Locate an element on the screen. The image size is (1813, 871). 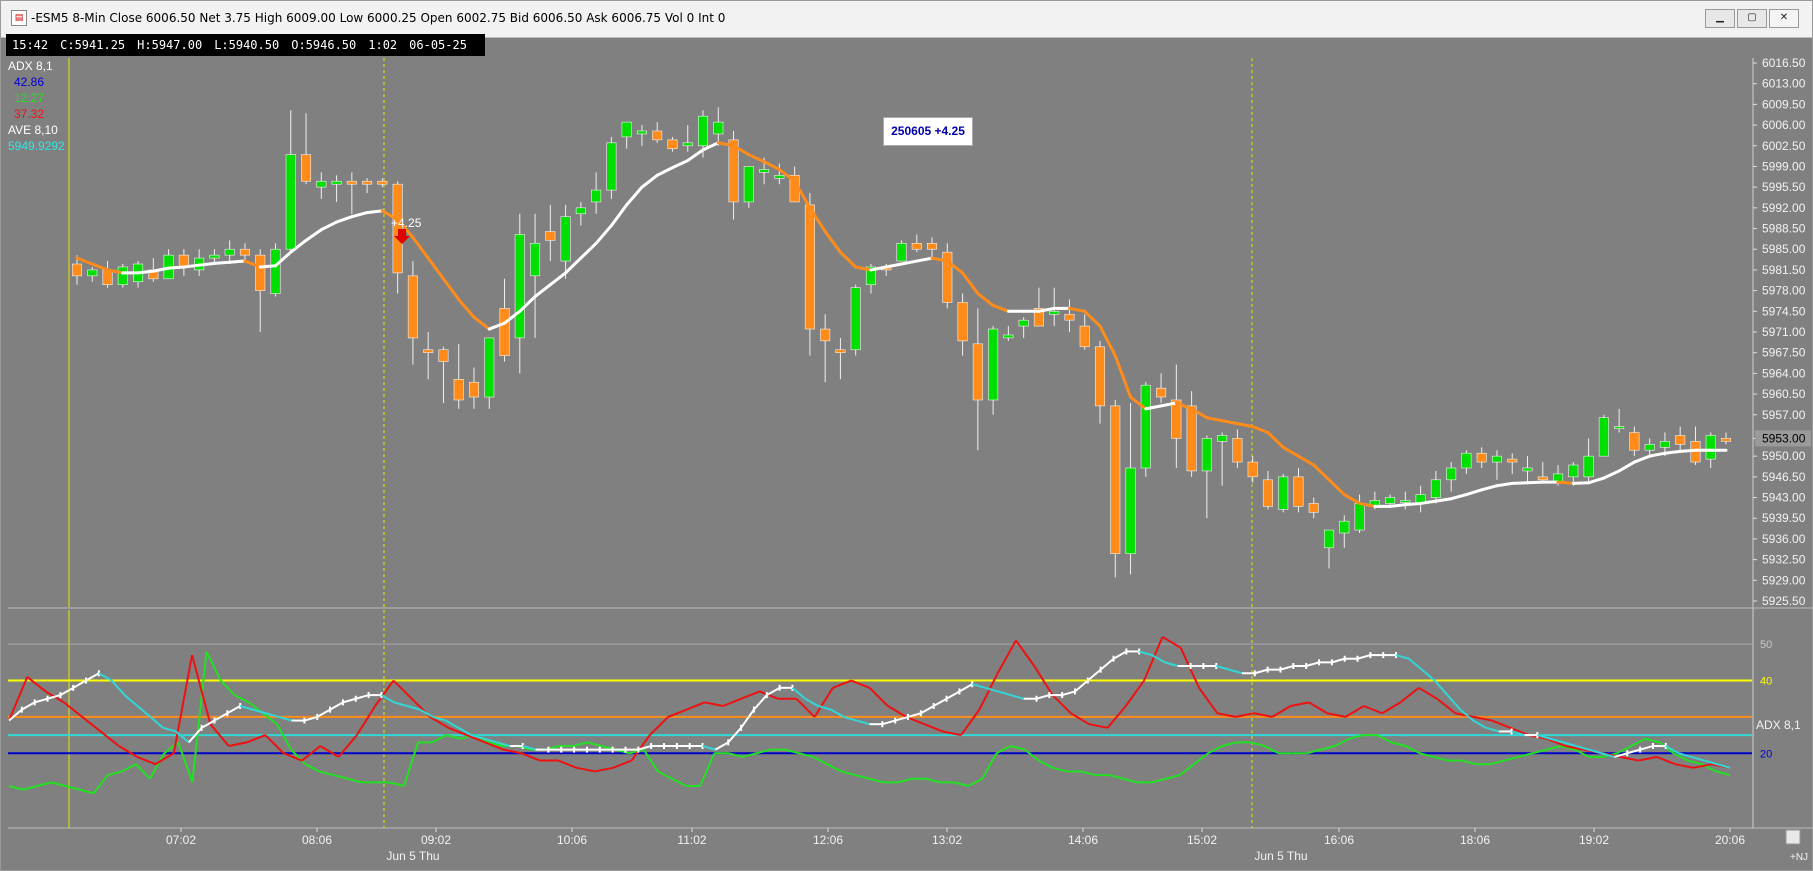
adx-tick-label: 40 is located at coordinates (1766, 682).